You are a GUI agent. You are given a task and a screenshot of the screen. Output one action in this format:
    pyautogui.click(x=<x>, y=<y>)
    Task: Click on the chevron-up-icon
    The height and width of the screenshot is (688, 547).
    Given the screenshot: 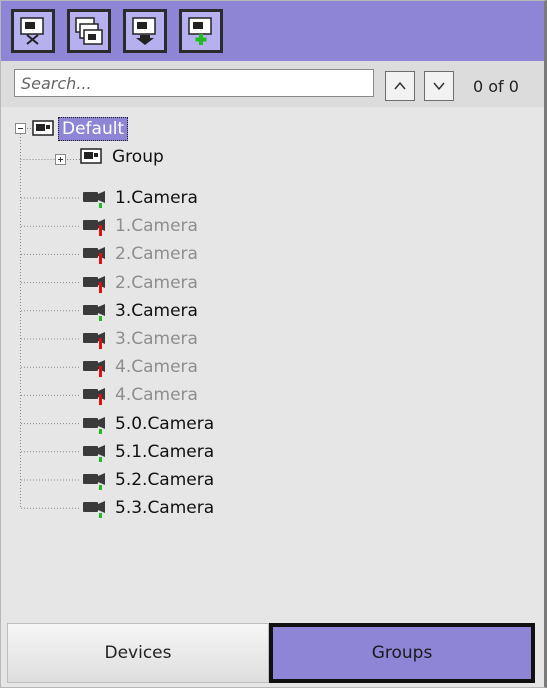 What is the action you would take?
    pyautogui.click(x=400, y=85)
    